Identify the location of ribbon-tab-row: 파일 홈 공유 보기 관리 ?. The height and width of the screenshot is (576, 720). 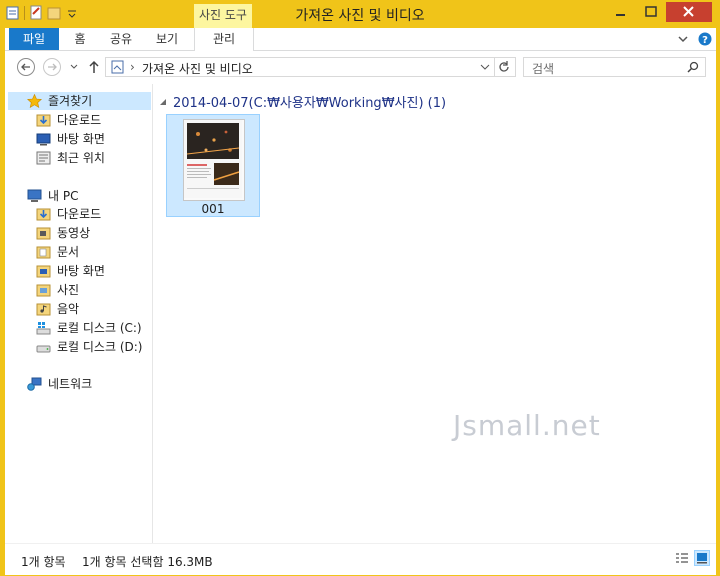
(360, 39).